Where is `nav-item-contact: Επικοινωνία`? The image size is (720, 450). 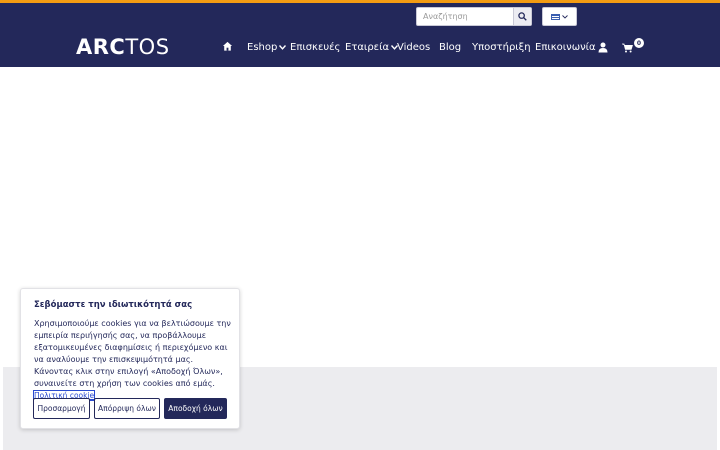
nav-item-contact: Επικοινωνία is located at coordinates (565, 47).